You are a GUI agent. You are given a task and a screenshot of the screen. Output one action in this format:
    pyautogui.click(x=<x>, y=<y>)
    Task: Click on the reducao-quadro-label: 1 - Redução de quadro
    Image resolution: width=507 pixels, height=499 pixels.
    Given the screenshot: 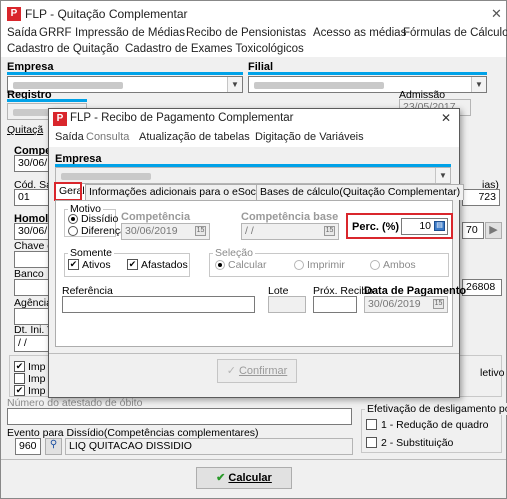 What is the action you would take?
    pyautogui.click(x=435, y=425)
    